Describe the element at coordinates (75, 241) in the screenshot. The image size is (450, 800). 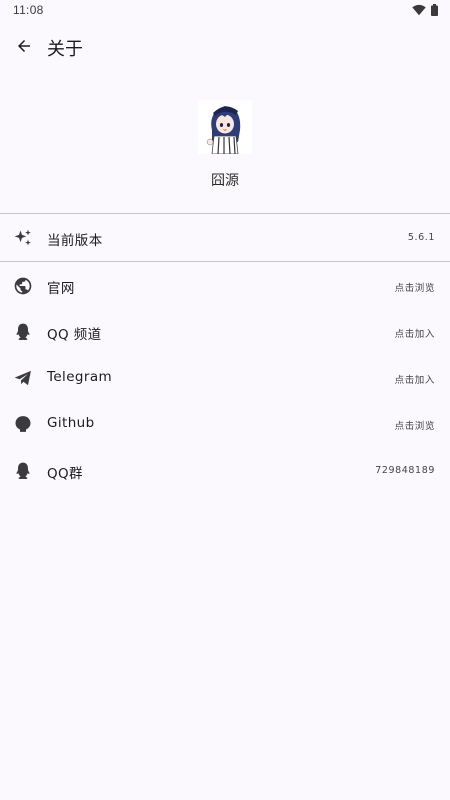
I see `version-label: 当前版本` at that location.